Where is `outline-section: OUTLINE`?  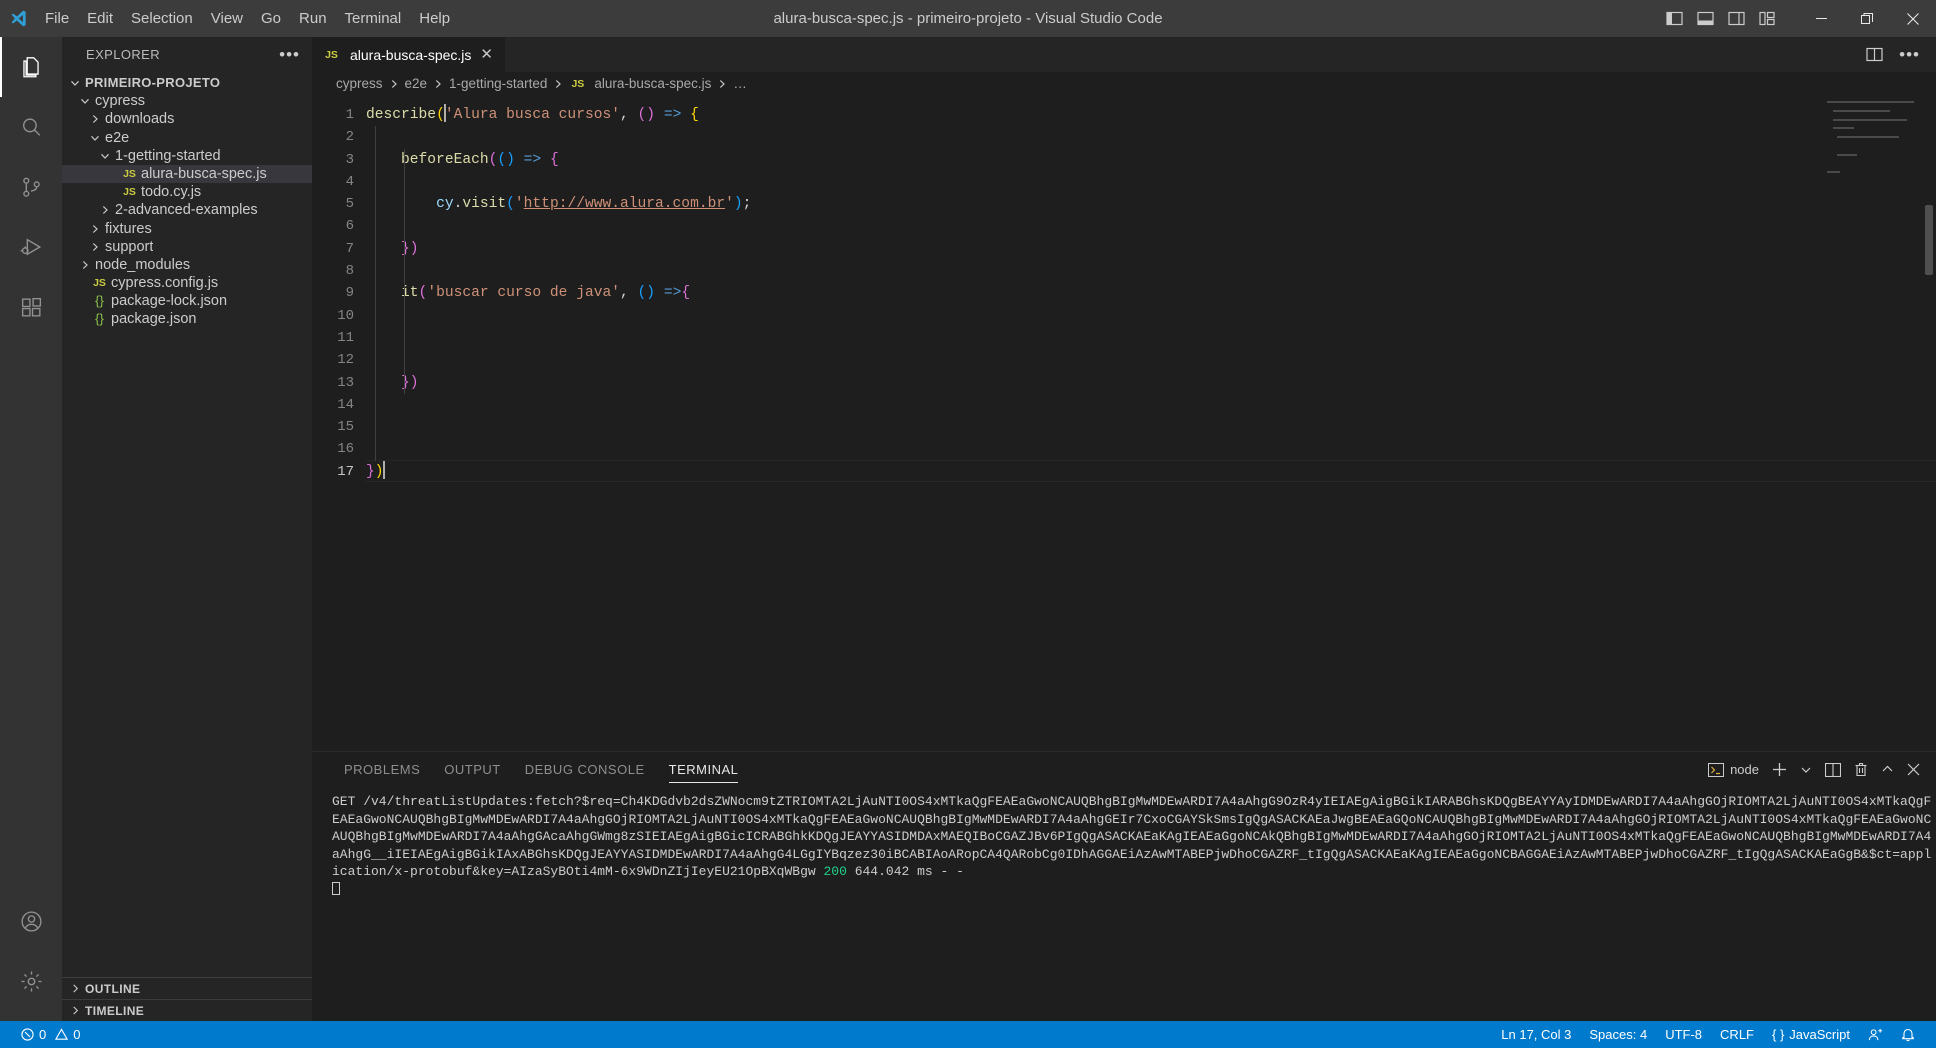 outline-section: OUTLINE is located at coordinates (187, 988).